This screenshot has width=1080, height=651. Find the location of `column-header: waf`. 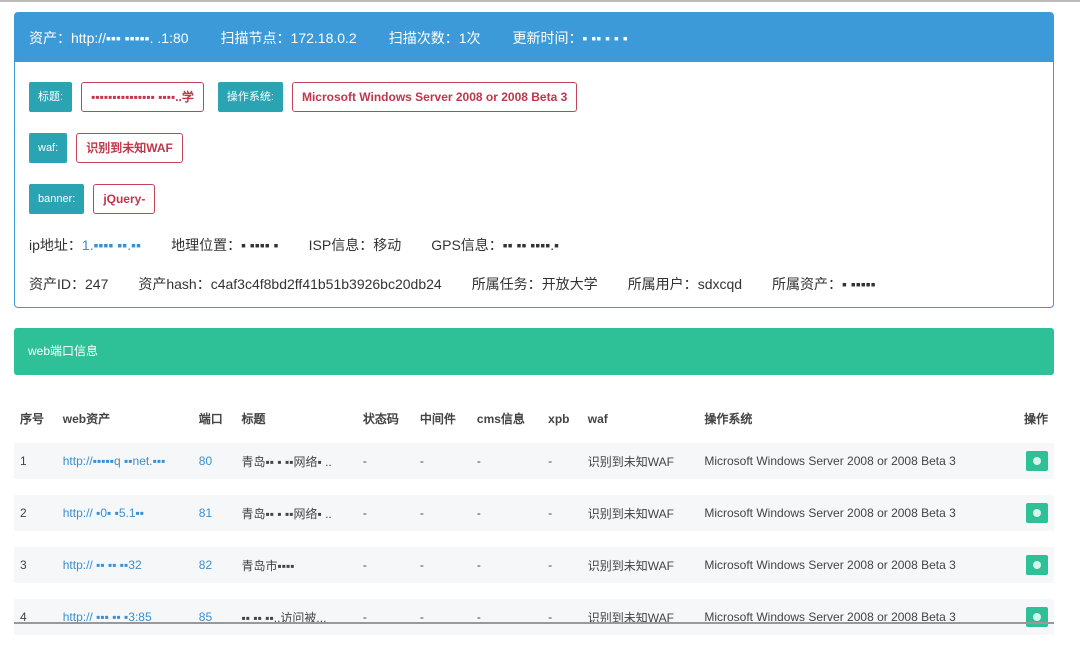

column-header: waf is located at coordinates (597, 418).